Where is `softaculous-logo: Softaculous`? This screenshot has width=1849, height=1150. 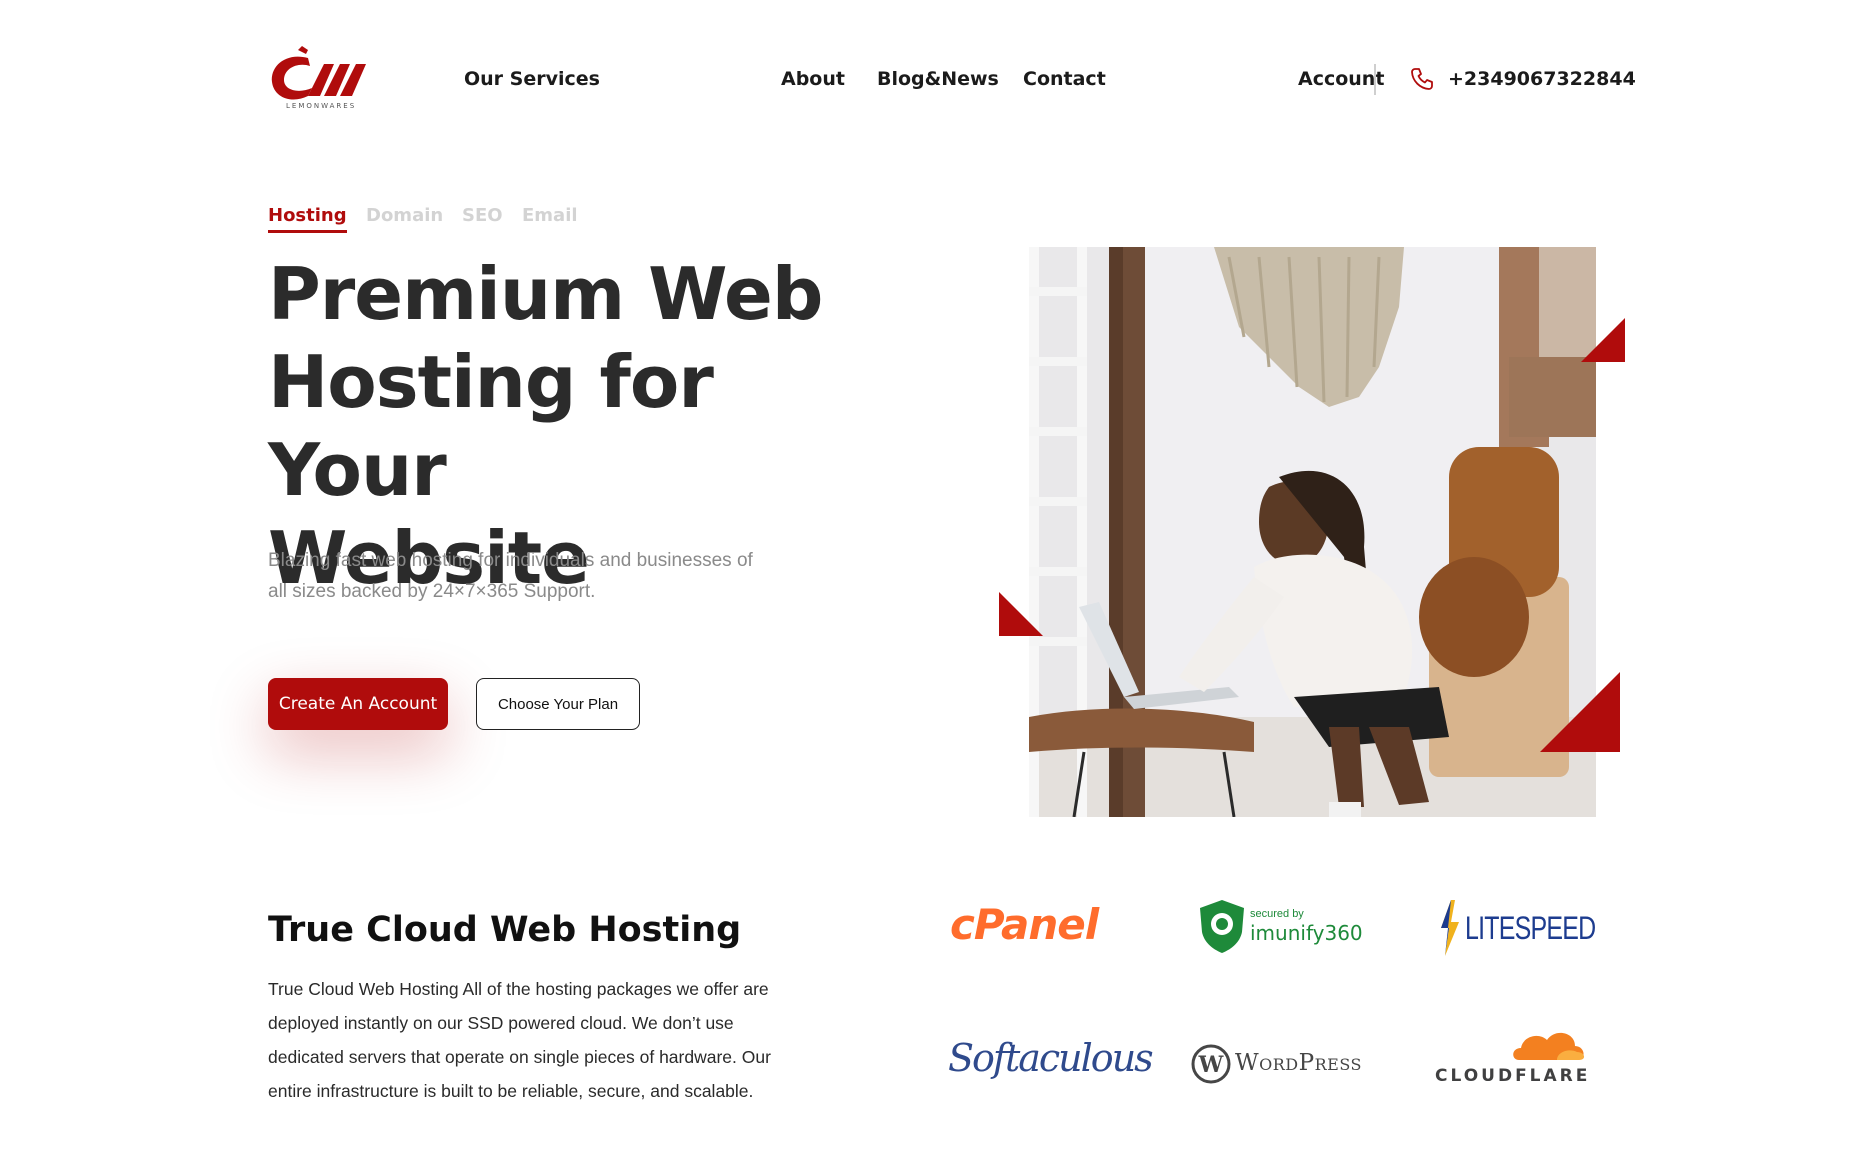
softaculous-logo: Softaculous is located at coordinates (1051, 1058).